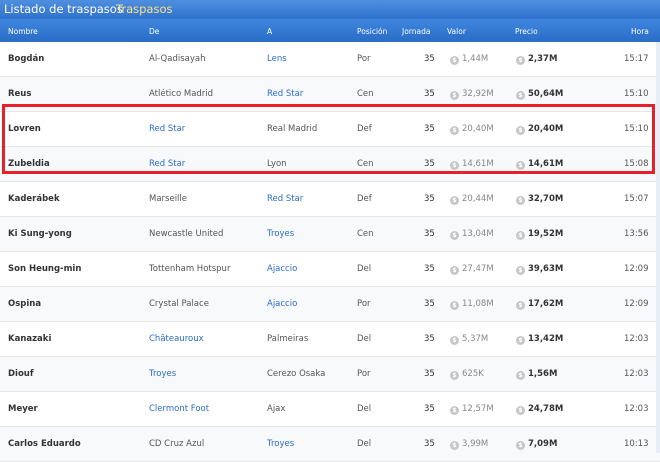  What do you see at coordinates (190, 269) in the screenshot?
I see `from-team: Tottenham Hotspur` at bounding box center [190, 269].